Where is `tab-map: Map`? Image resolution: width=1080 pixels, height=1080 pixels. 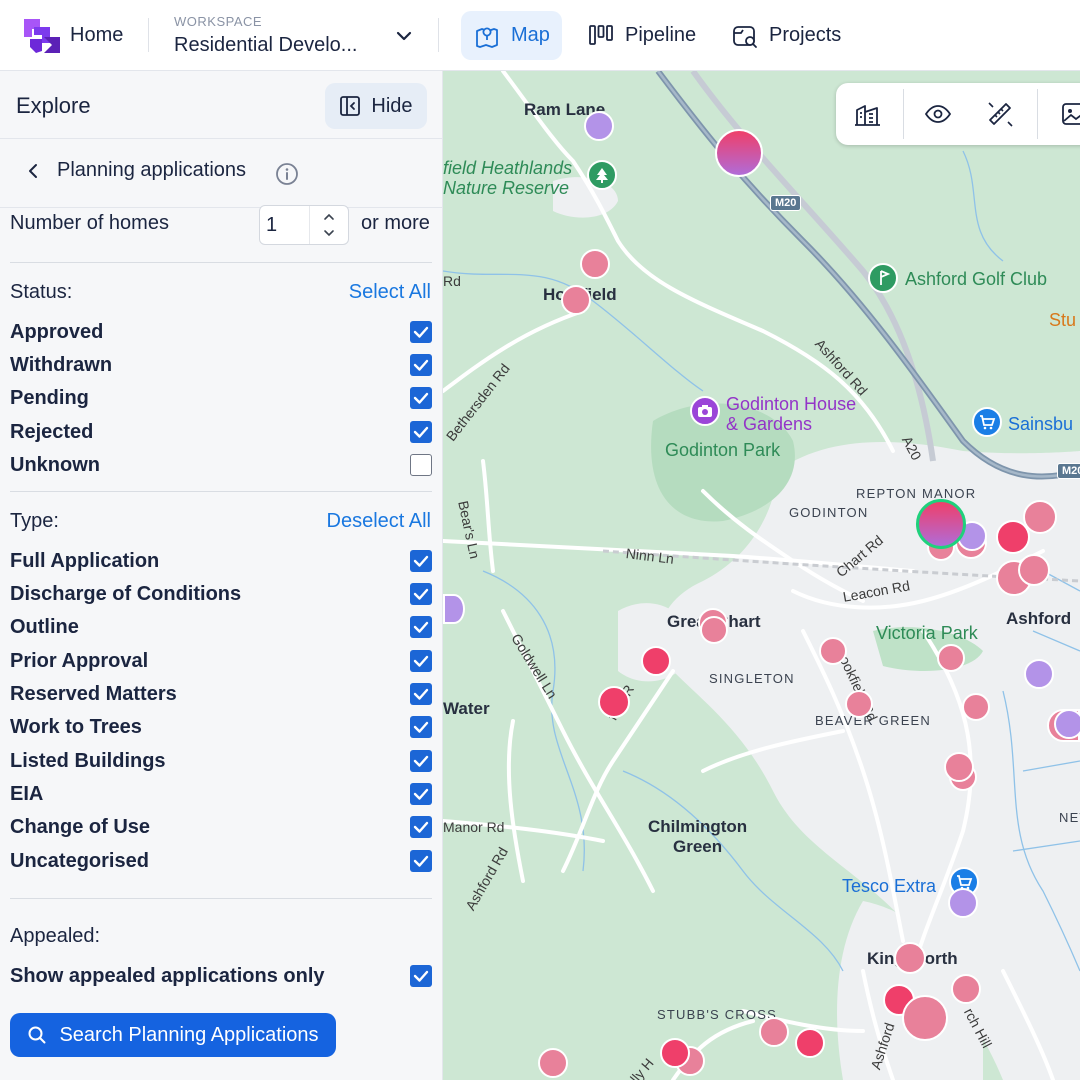
tab-map: Map is located at coordinates (511, 35).